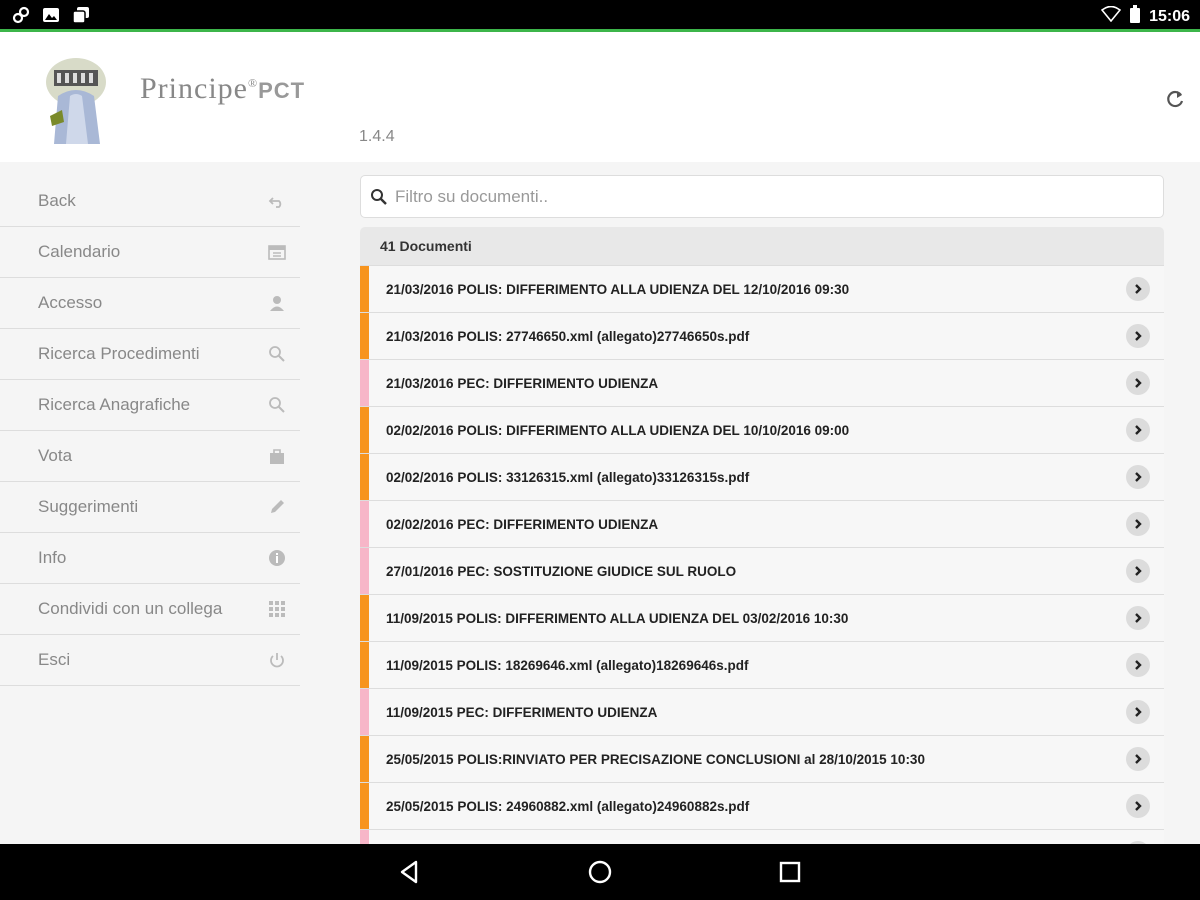  I want to click on document-title: 02/02/2016 PEC: DIFFERIMENTO UDIENZA, so click(522, 524).